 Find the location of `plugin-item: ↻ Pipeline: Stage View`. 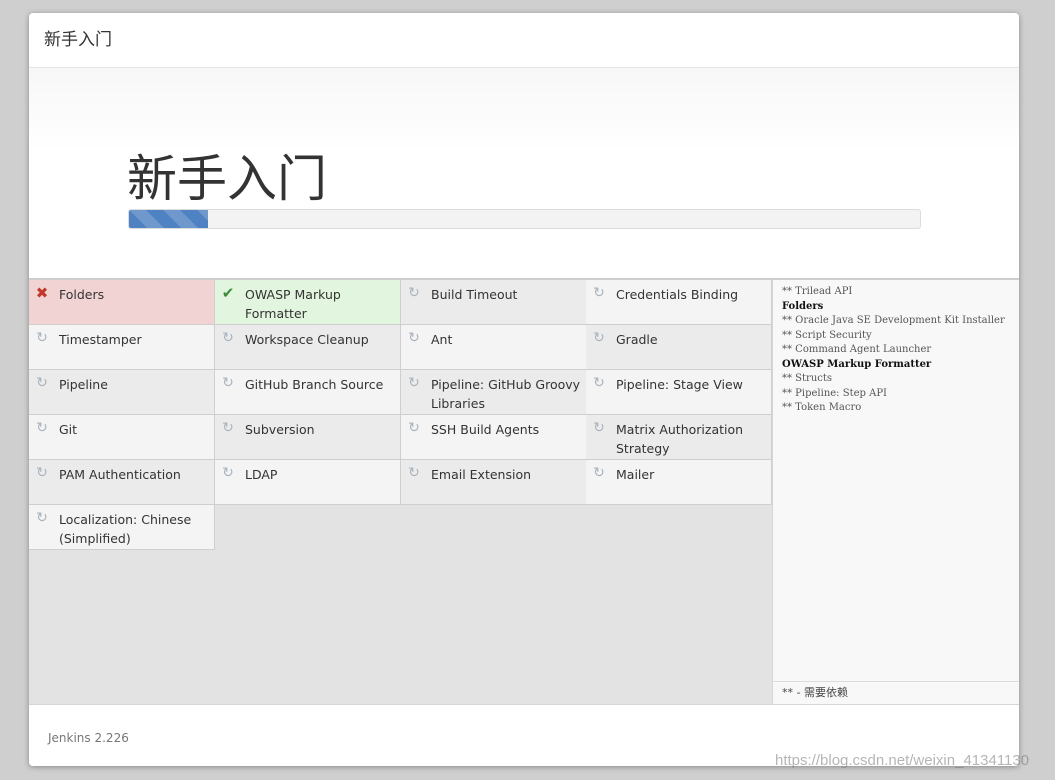

plugin-item: ↻ Pipeline: Stage View is located at coordinates (679, 392).